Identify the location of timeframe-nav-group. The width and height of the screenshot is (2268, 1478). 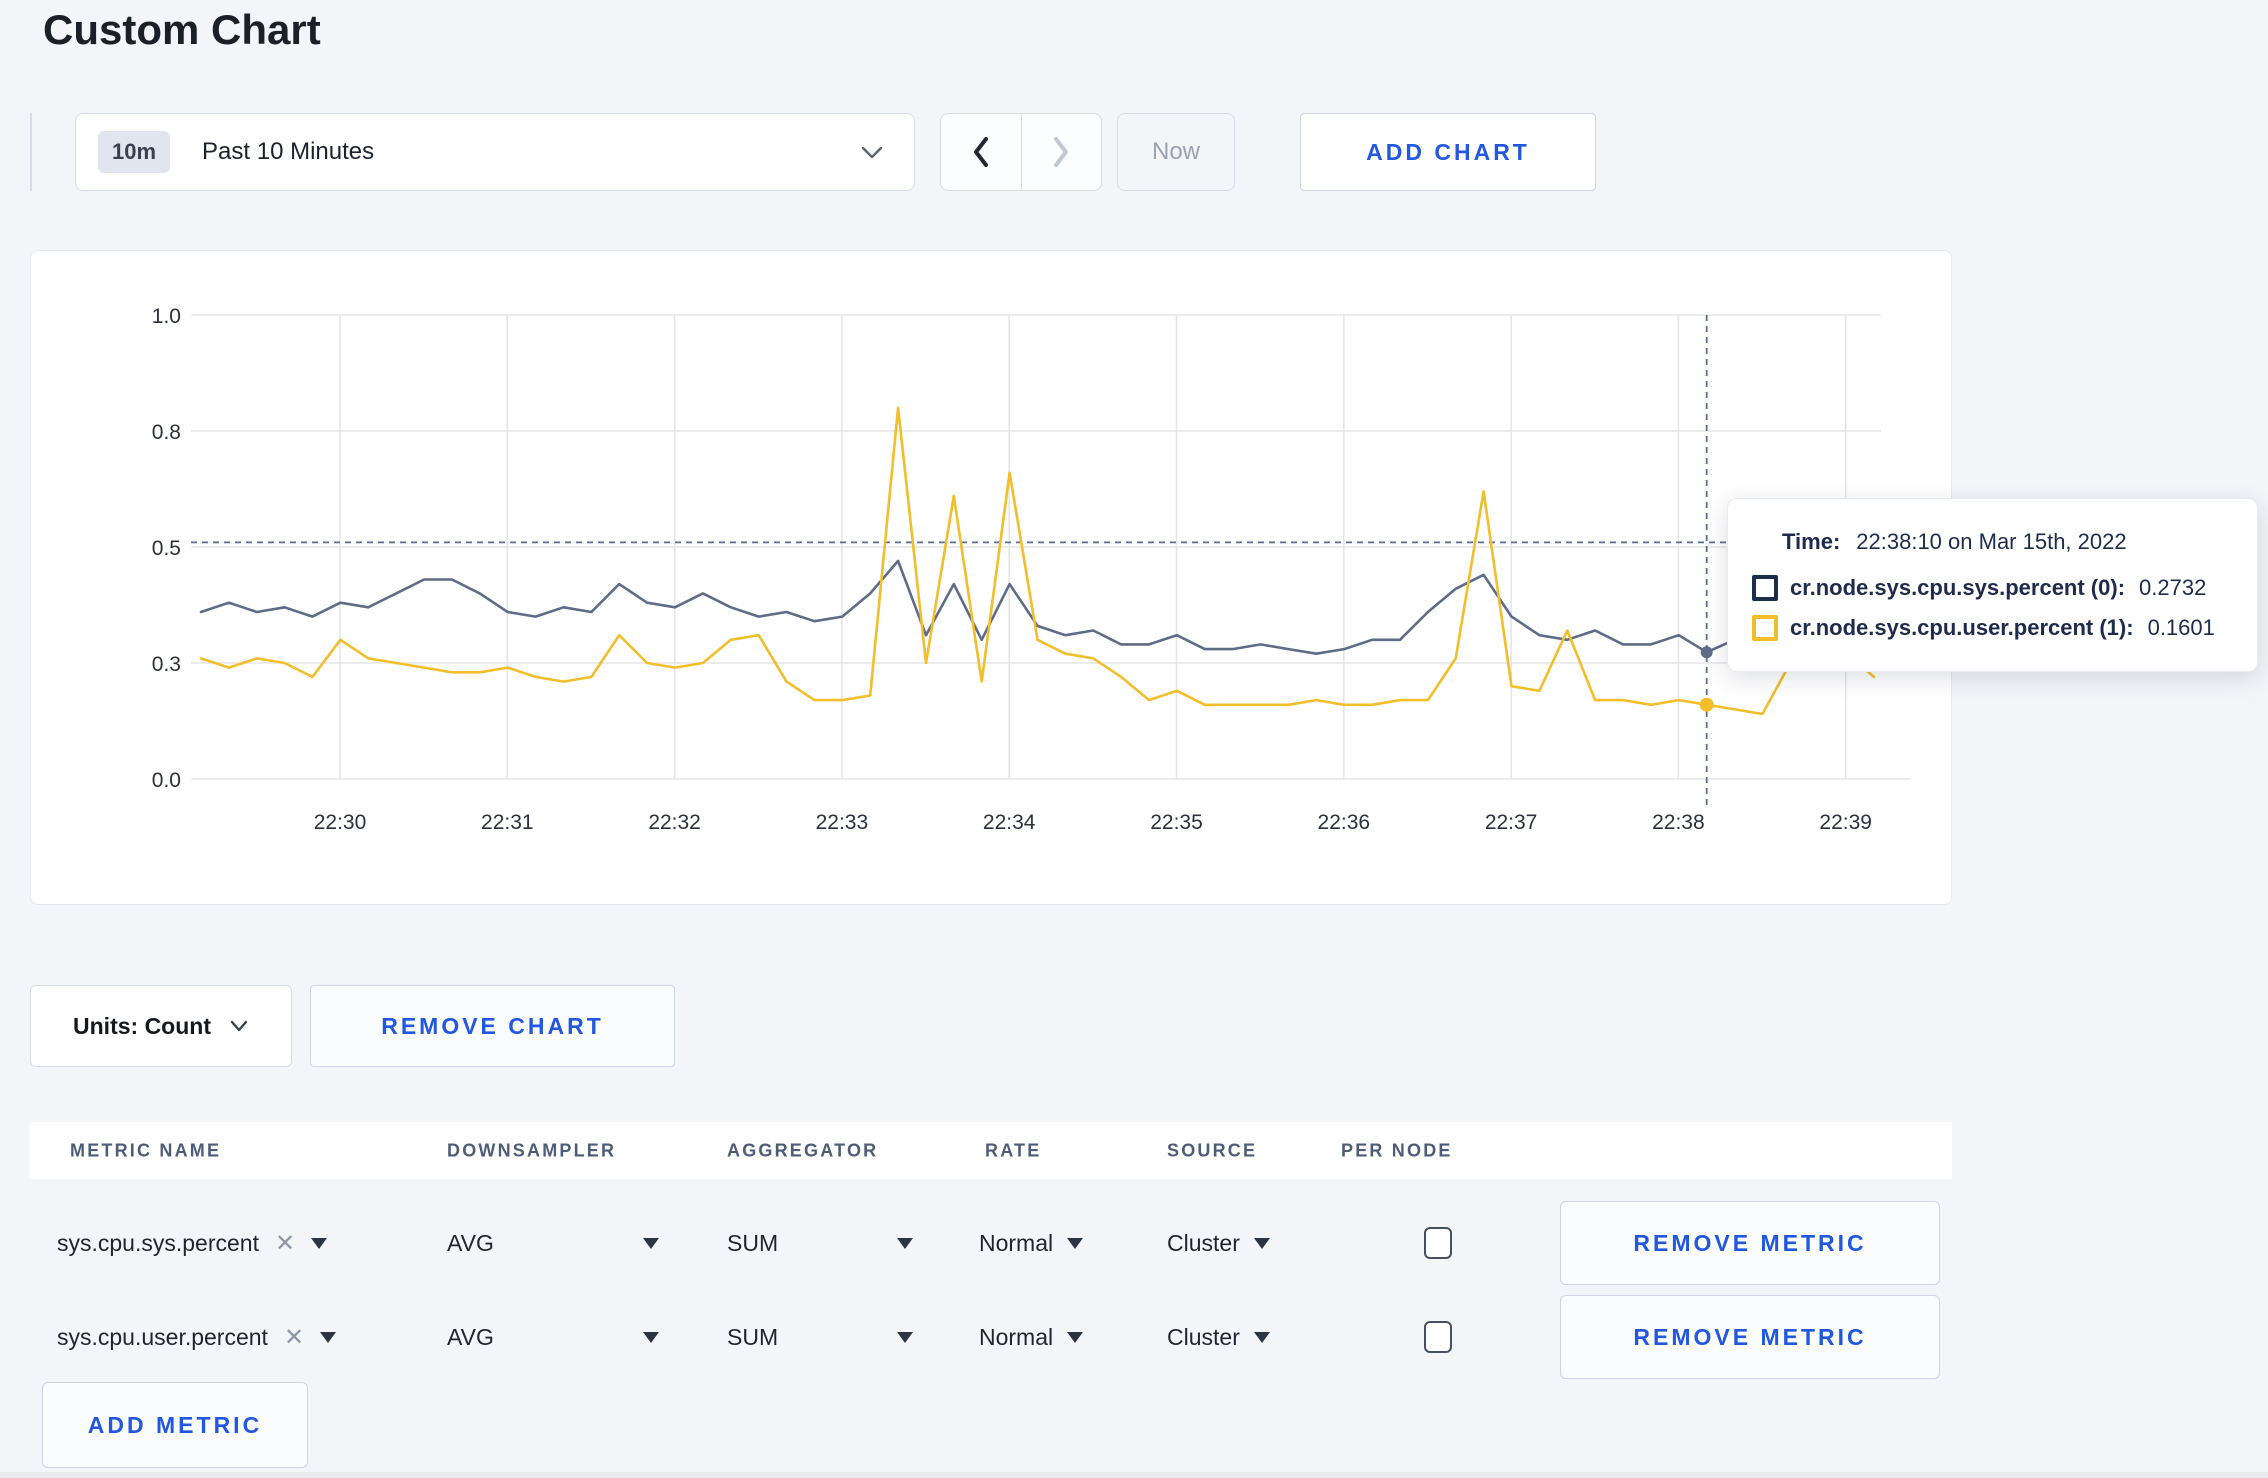
(1021, 152).